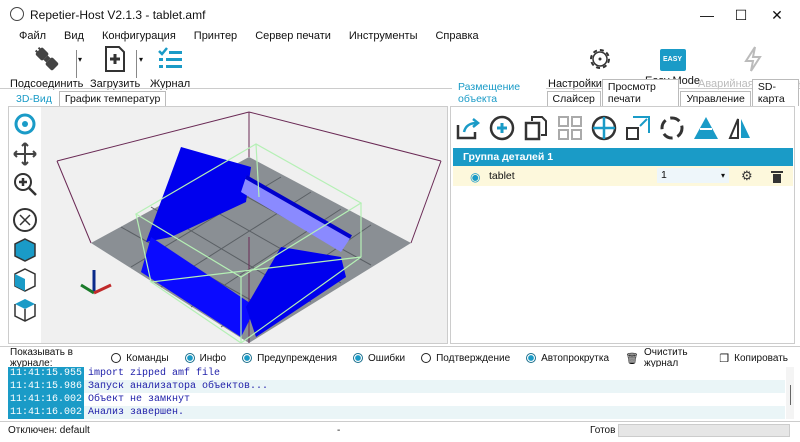 This screenshot has height=442, width=800. What do you see at coordinates (400, 88) in the screenshot?
I see `divider` at bounding box center [400, 88].